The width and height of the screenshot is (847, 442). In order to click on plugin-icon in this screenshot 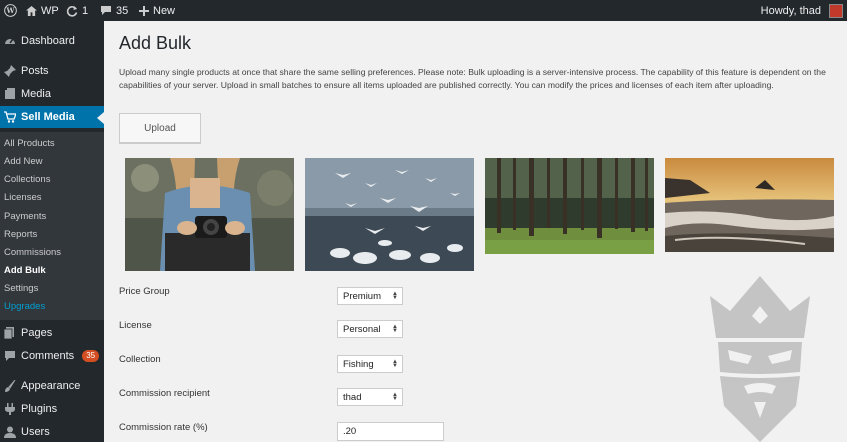, I will do `click(10, 409)`.